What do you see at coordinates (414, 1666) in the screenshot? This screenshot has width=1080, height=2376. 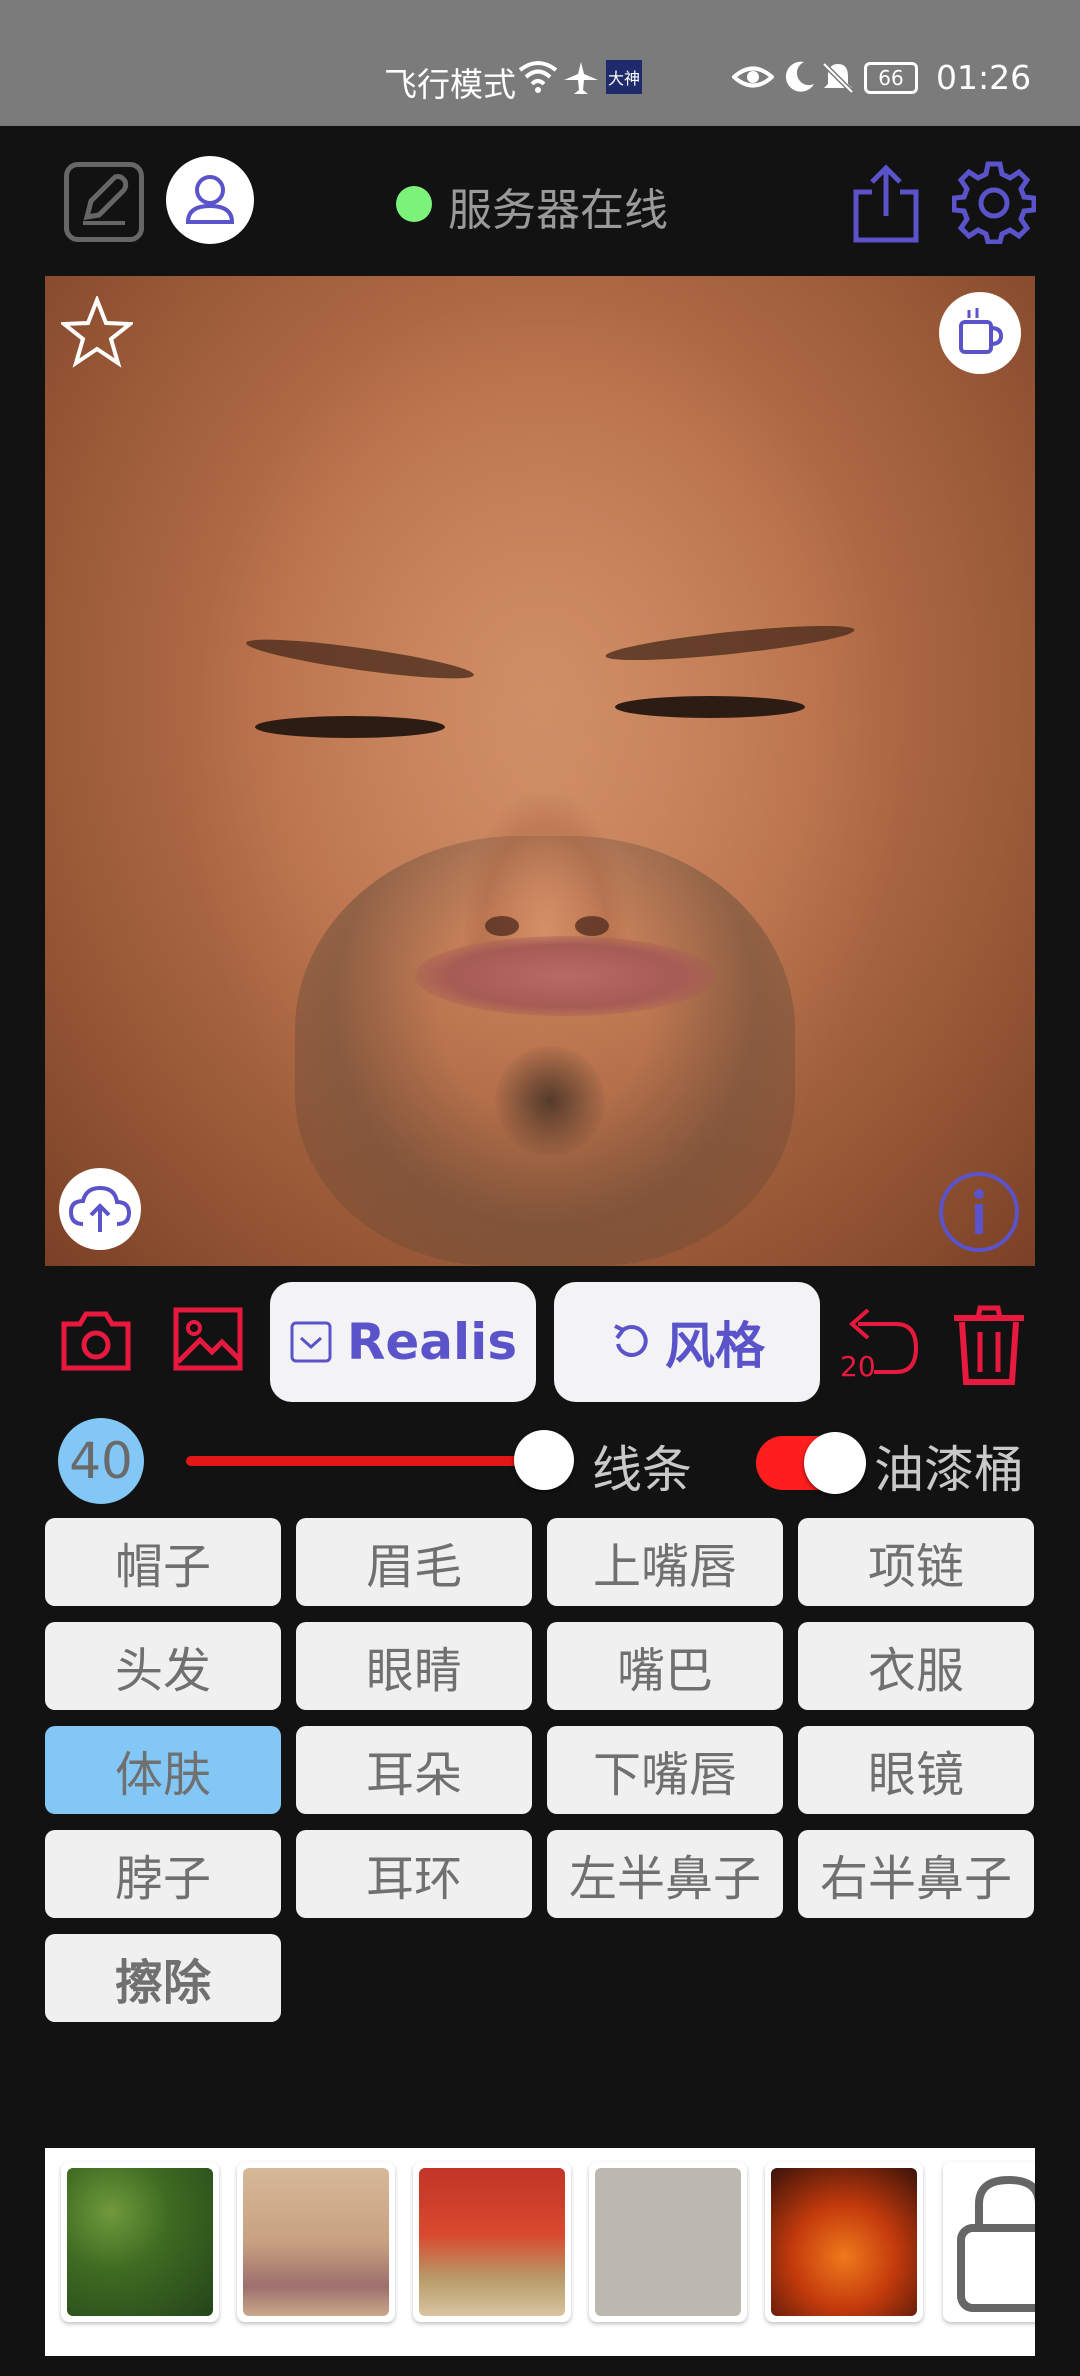 I see `part-eyes: 眼睛` at bounding box center [414, 1666].